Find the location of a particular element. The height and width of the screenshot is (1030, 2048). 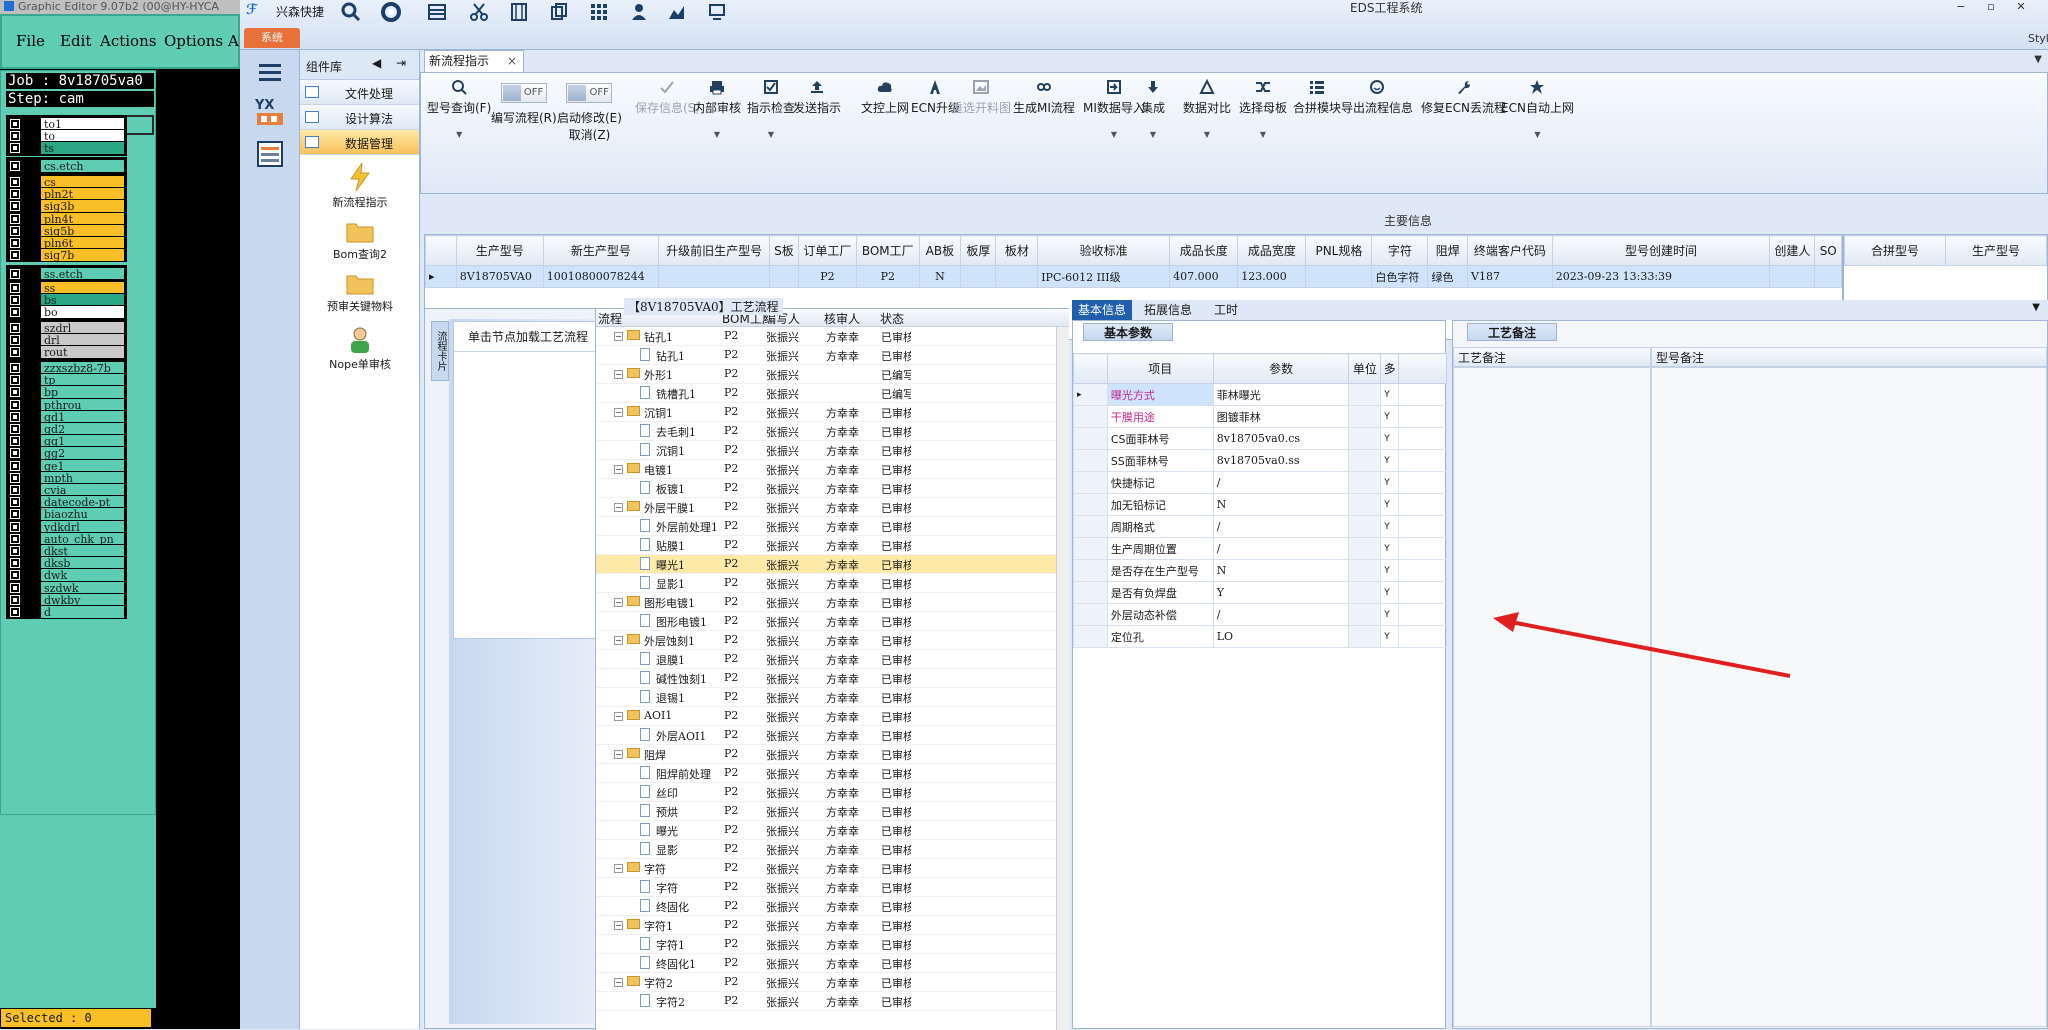

layer-row: rout is located at coordinates (66, 352).